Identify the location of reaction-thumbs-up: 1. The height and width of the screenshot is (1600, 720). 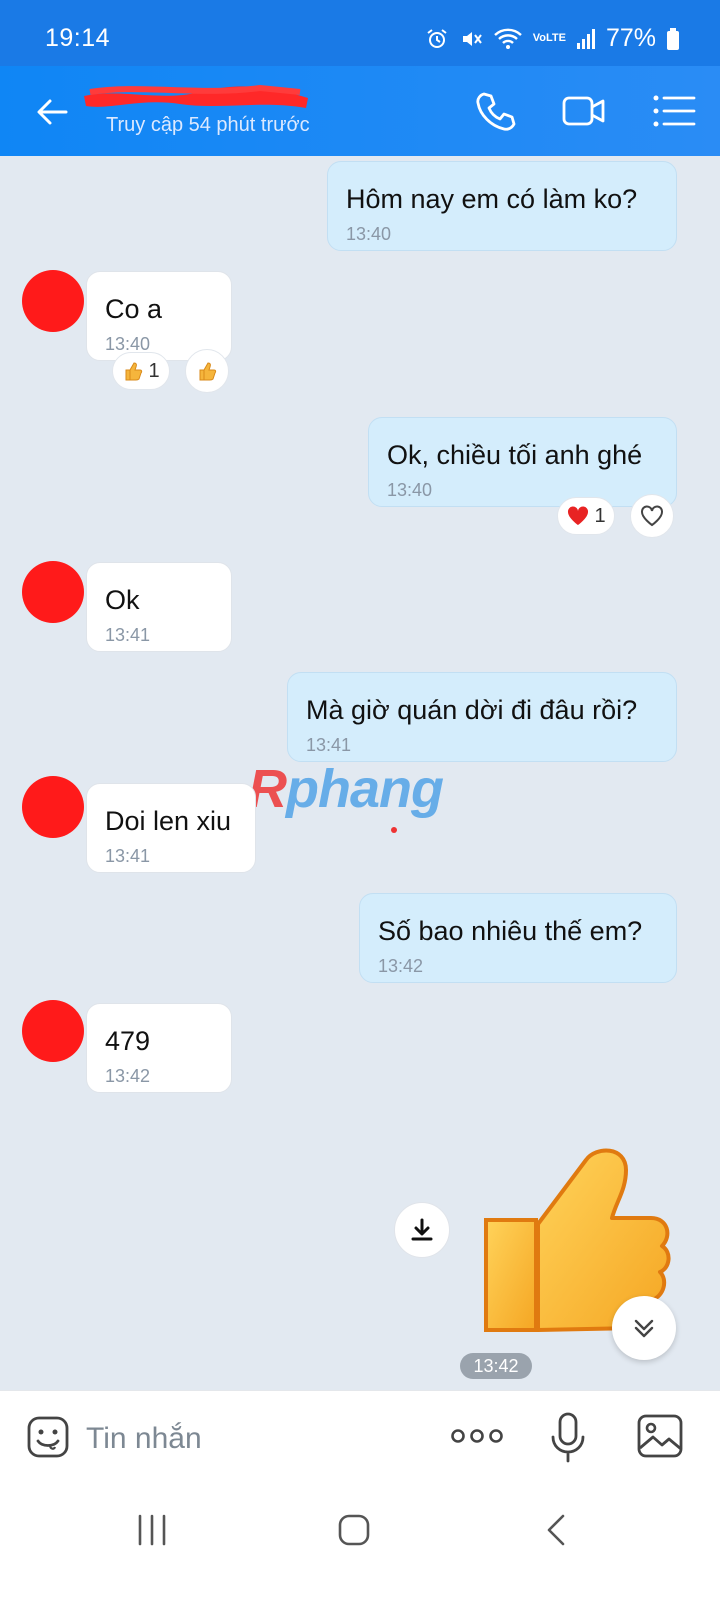
(141, 371).